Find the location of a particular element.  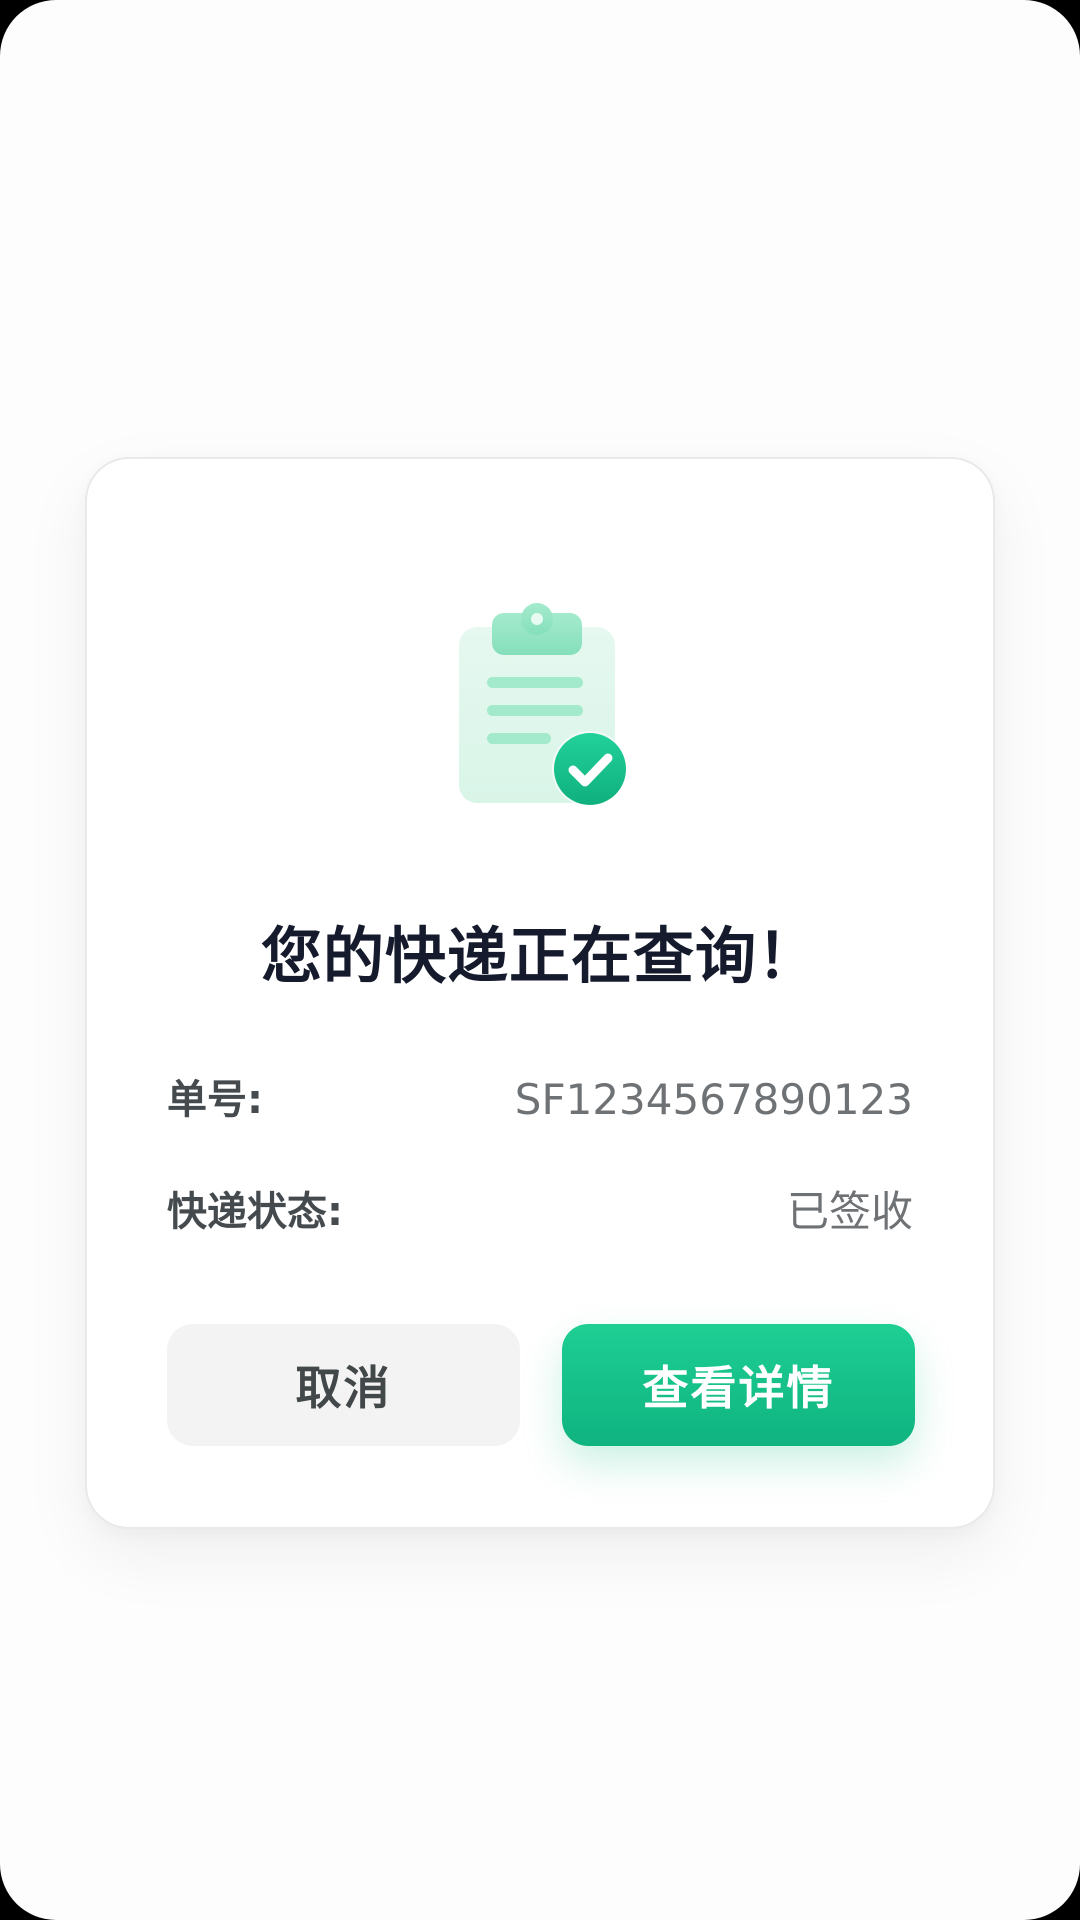

tracking-number-label: 单号: is located at coordinates (215, 1100).